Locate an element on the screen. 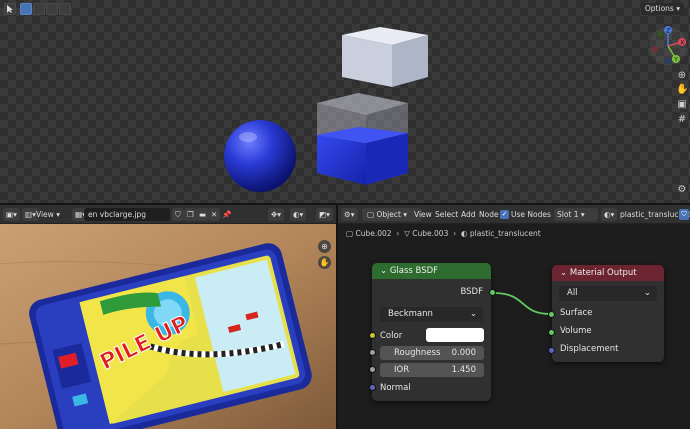 This screenshot has height=429, width=690. select-subtract-mode-icon is located at coordinates (52, 9).